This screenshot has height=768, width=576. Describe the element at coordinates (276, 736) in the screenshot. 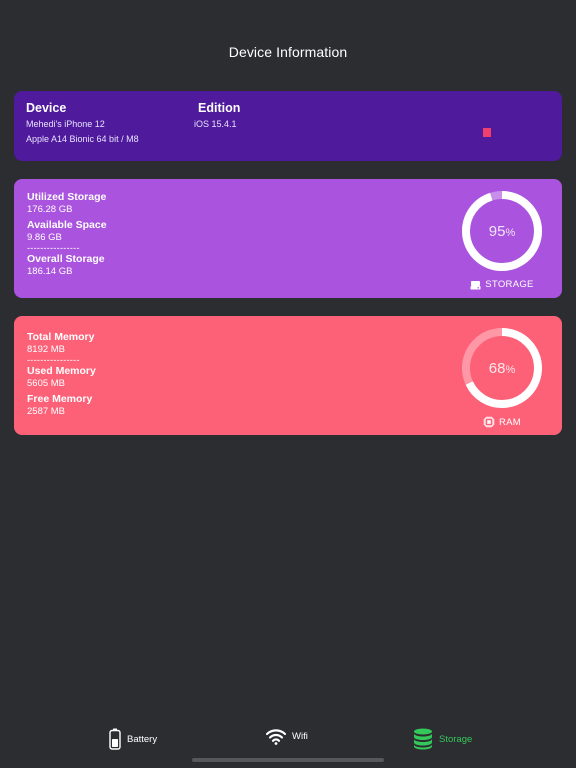

I see `wifi-icon` at that location.